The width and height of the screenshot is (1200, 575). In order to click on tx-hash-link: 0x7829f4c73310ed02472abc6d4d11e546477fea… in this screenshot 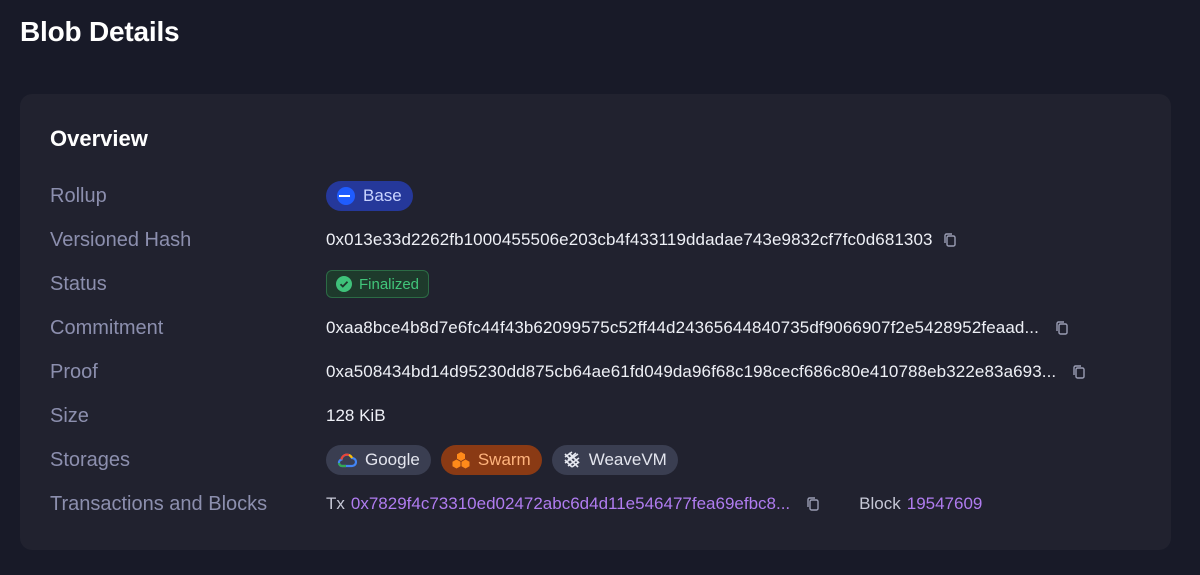, I will do `click(570, 504)`.